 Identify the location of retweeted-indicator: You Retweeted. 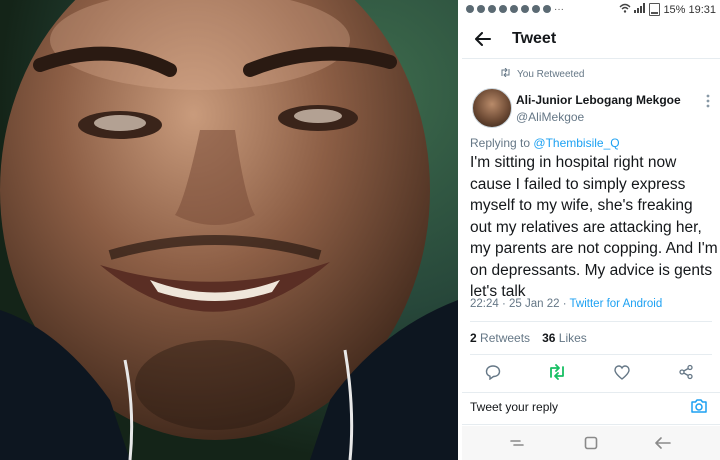
(542, 73).